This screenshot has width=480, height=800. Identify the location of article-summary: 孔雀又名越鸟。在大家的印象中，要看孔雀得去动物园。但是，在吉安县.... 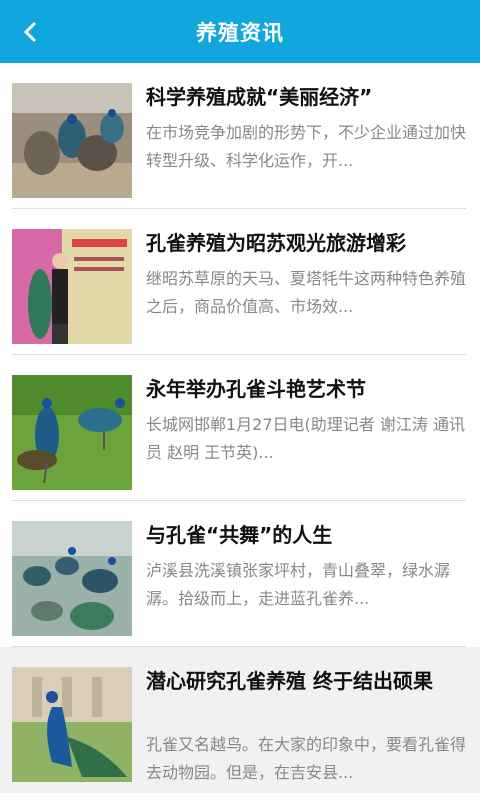
(306, 758).